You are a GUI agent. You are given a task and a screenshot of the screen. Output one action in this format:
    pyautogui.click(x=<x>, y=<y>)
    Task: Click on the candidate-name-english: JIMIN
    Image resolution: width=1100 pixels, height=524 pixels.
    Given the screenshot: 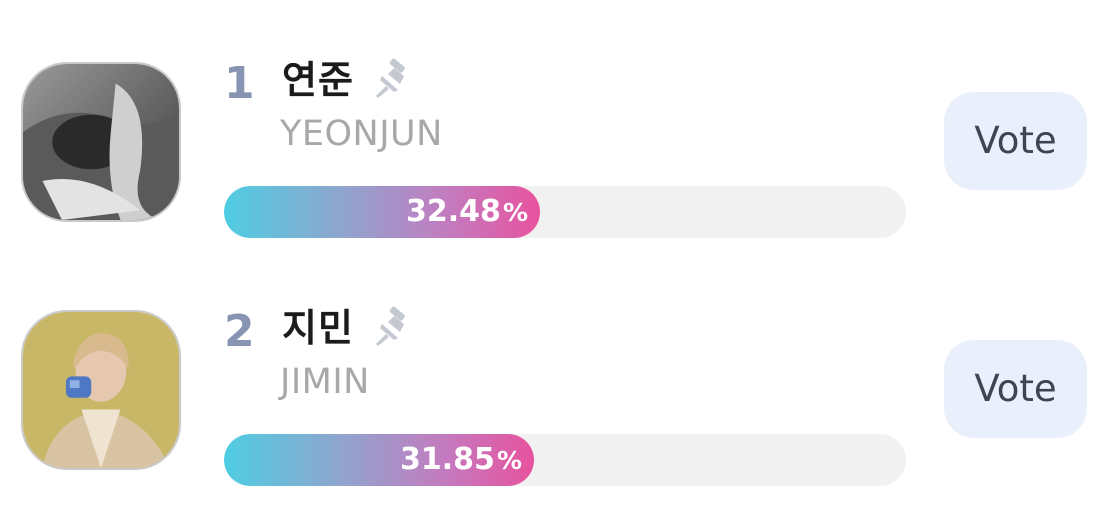 What is the action you would take?
    pyautogui.click(x=325, y=382)
    